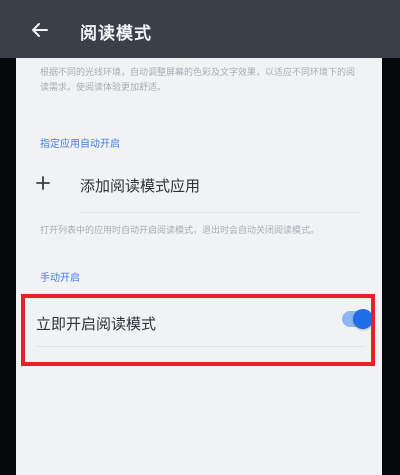 Image resolution: width=400 pixels, height=475 pixels. I want to click on add-reading-mode-app-button: 添加阅读模式应用, so click(199, 188).